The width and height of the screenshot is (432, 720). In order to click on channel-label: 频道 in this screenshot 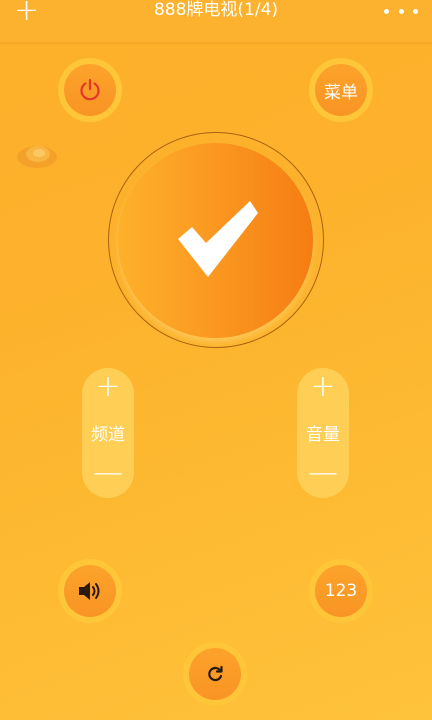, I will do `click(108, 435)`.